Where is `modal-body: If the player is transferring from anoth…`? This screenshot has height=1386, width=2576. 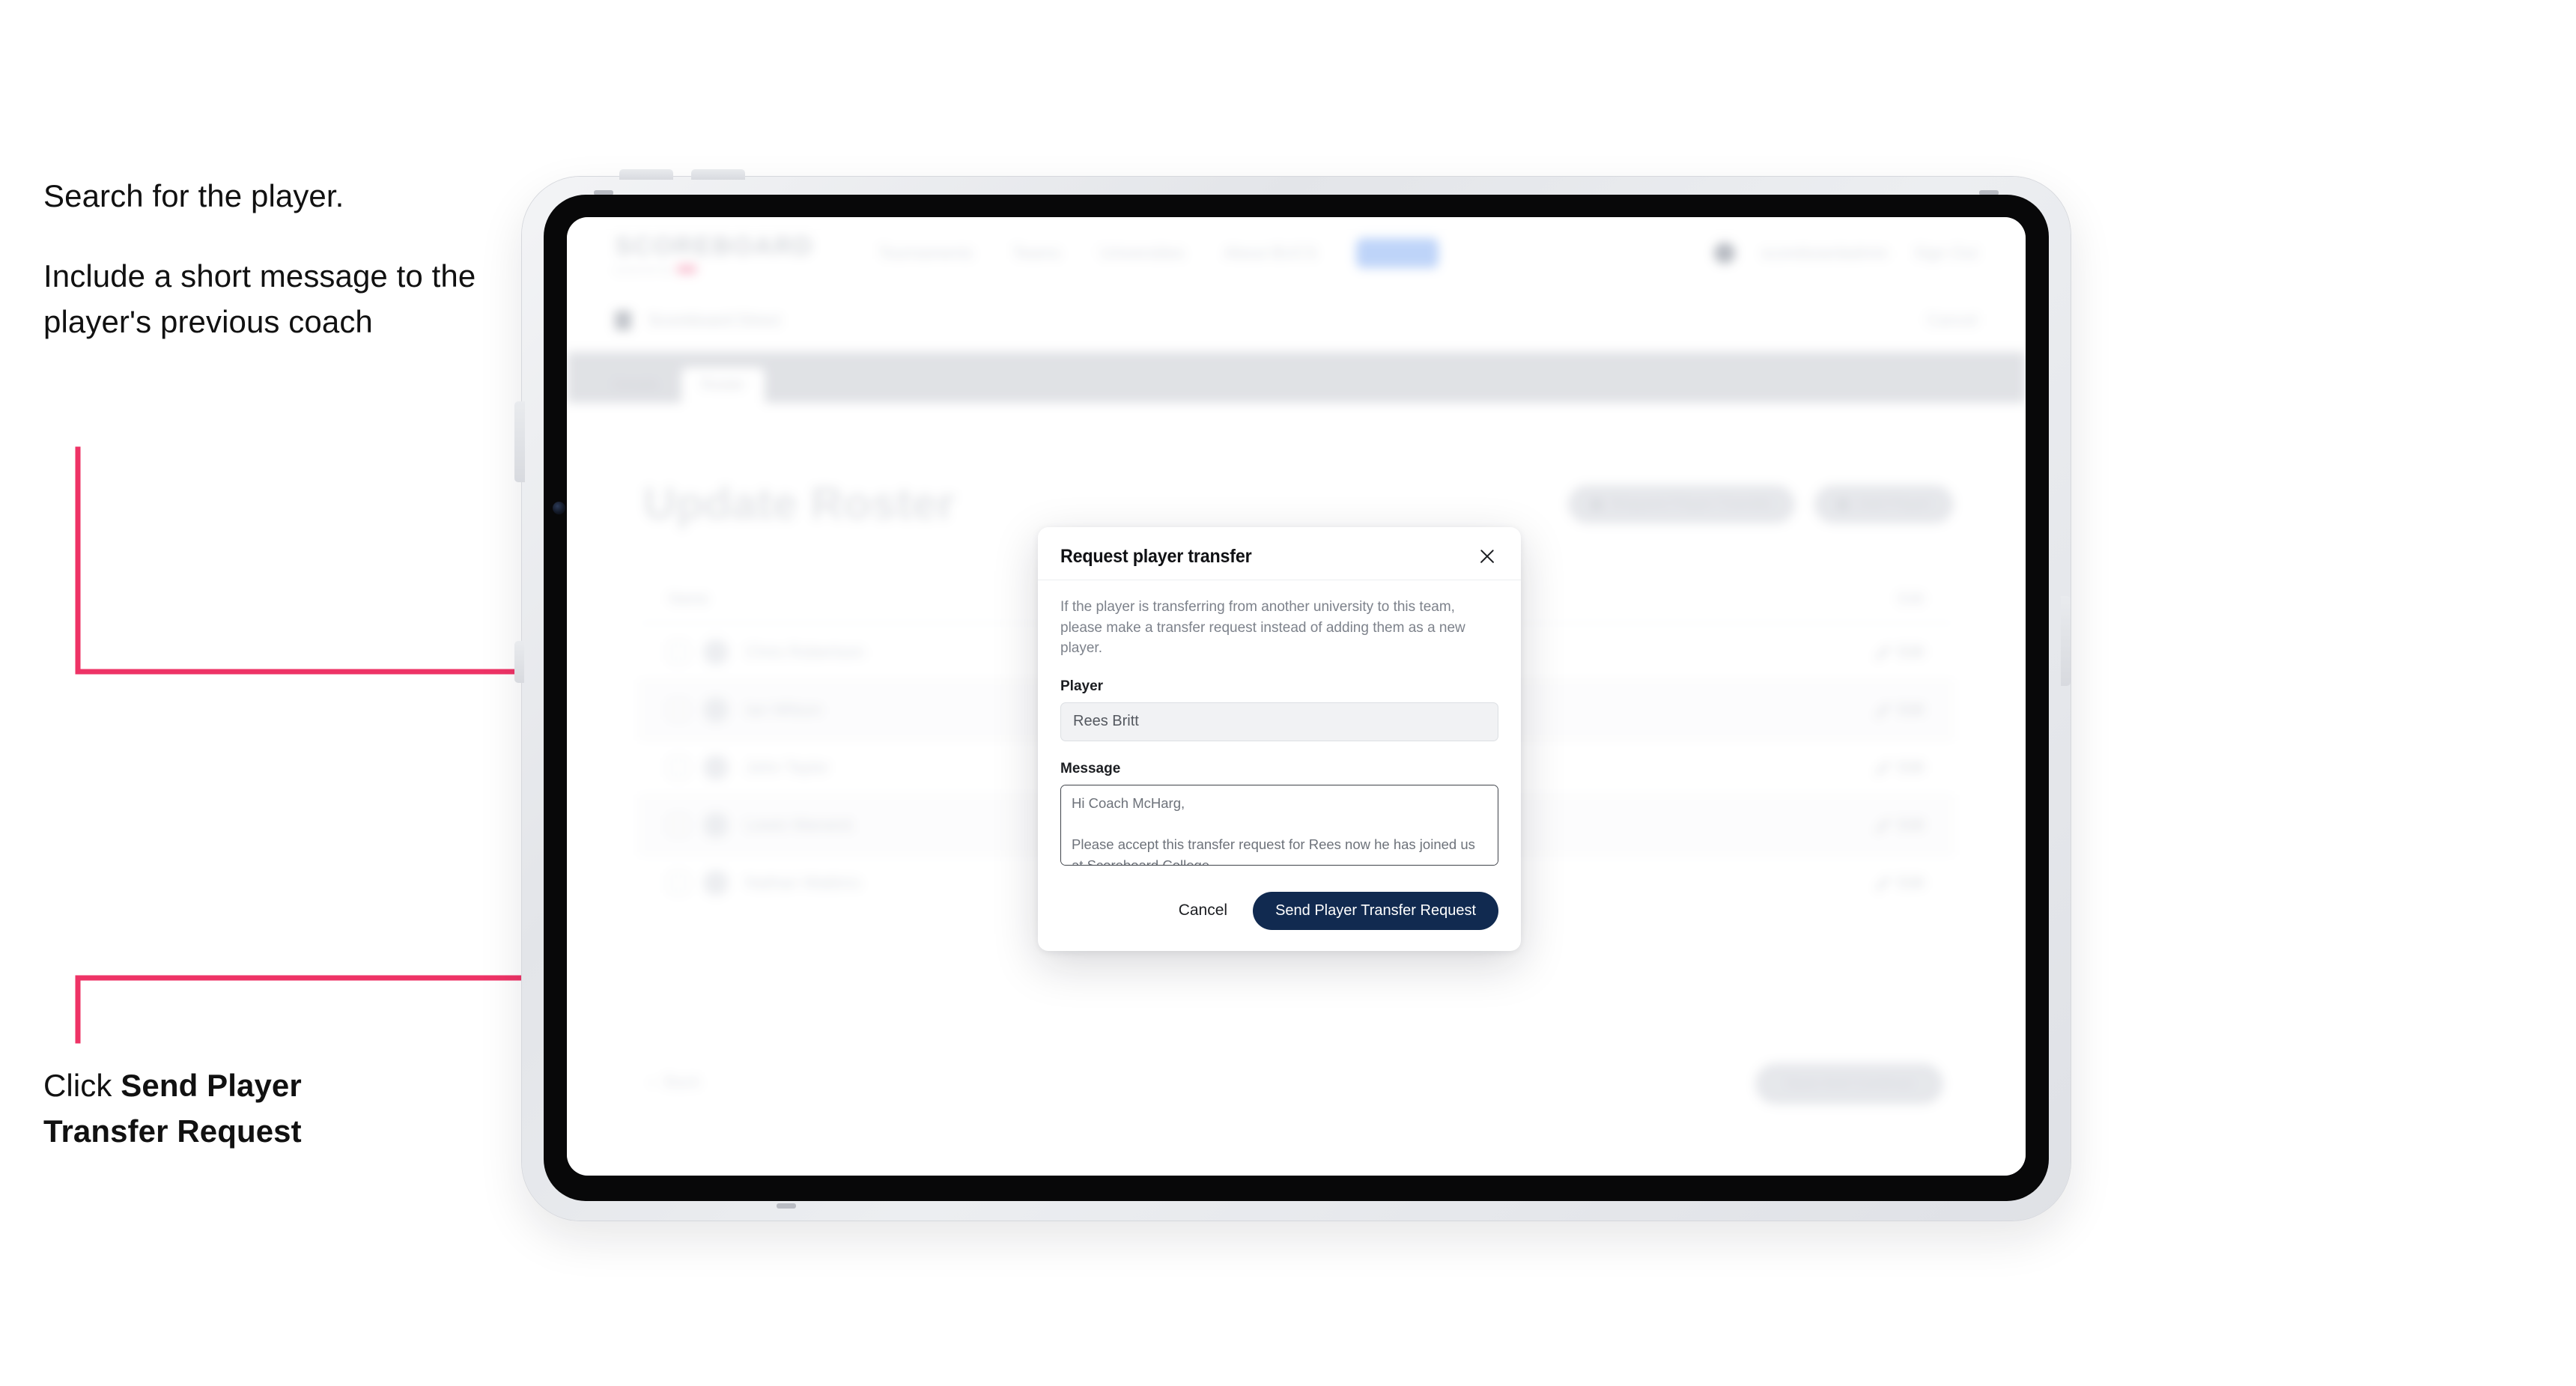
modal-body: If the player is transferring from anoth… is located at coordinates (1279, 727).